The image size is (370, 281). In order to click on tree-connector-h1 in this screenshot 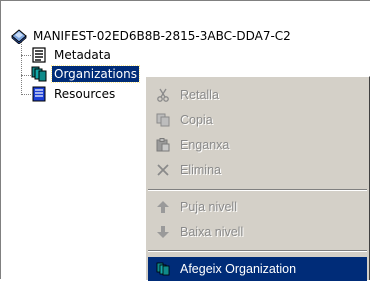, I will do `click(26, 55)`.